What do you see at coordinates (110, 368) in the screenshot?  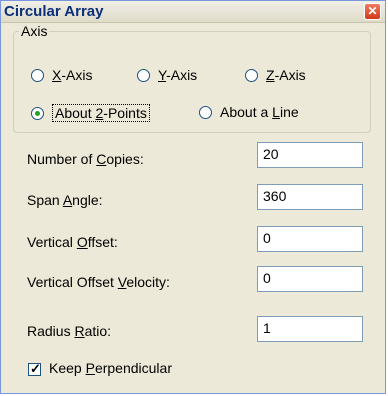 I see `keep-perpendicular-label: Keep Perpendicular` at bounding box center [110, 368].